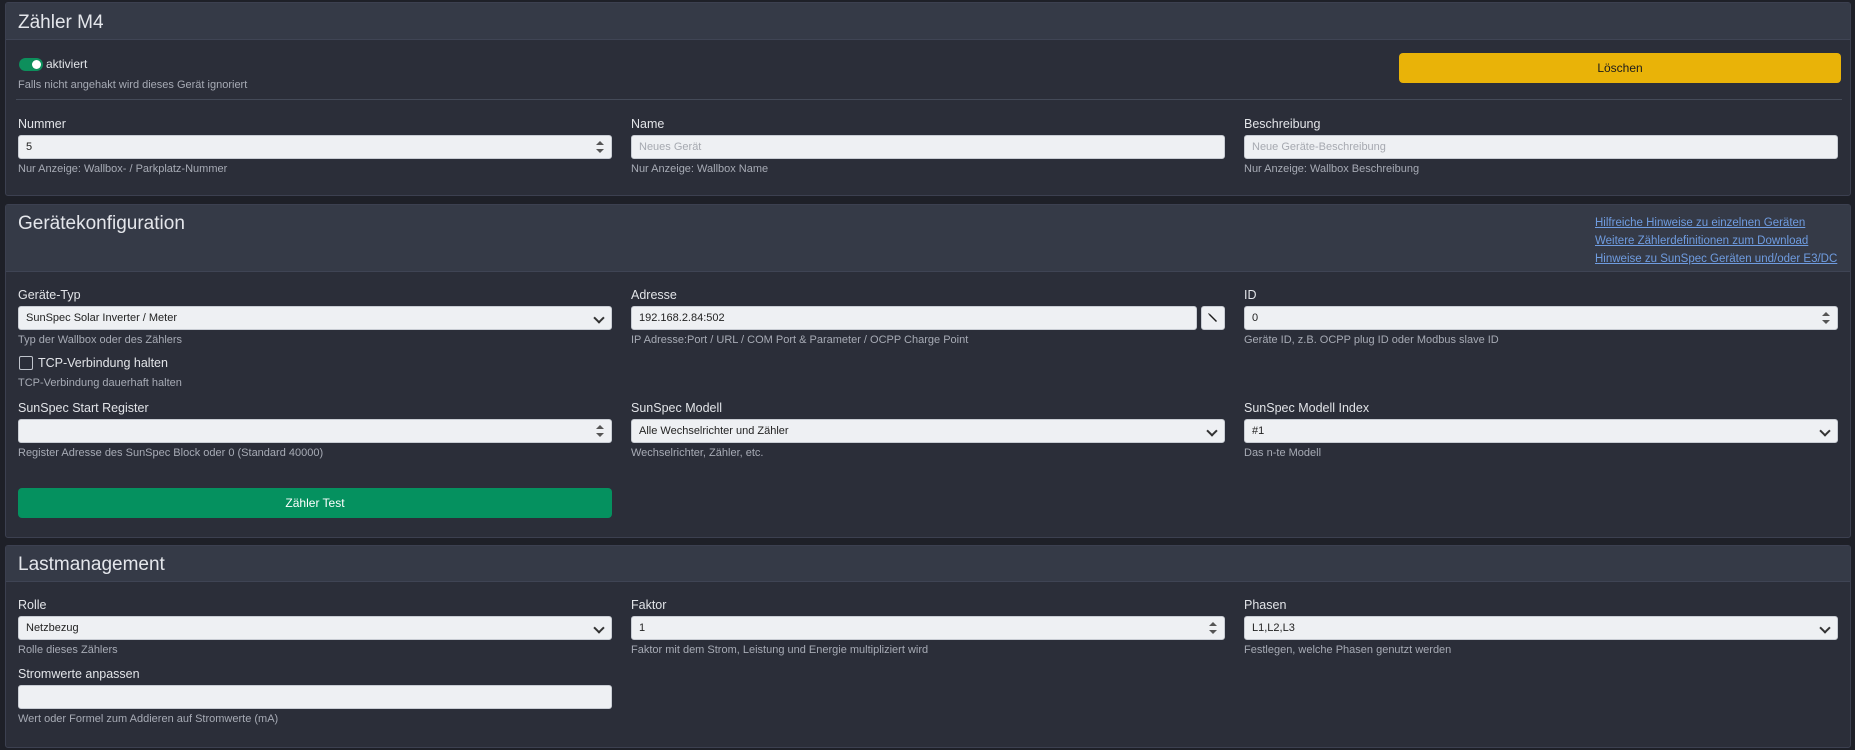 The width and height of the screenshot is (1855, 750). What do you see at coordinates (103, 363) in the screenshot?
I see `tcp-label: TCP-Verbindung halten` at bounding box center [103, 363].